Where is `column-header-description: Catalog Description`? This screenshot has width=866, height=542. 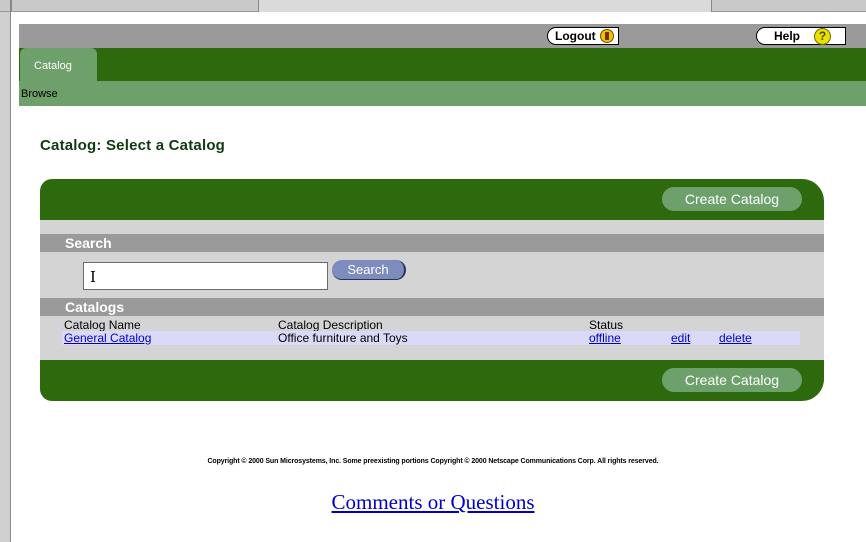 column-header-description: Catalog Description is located at coordinates (330, 325).